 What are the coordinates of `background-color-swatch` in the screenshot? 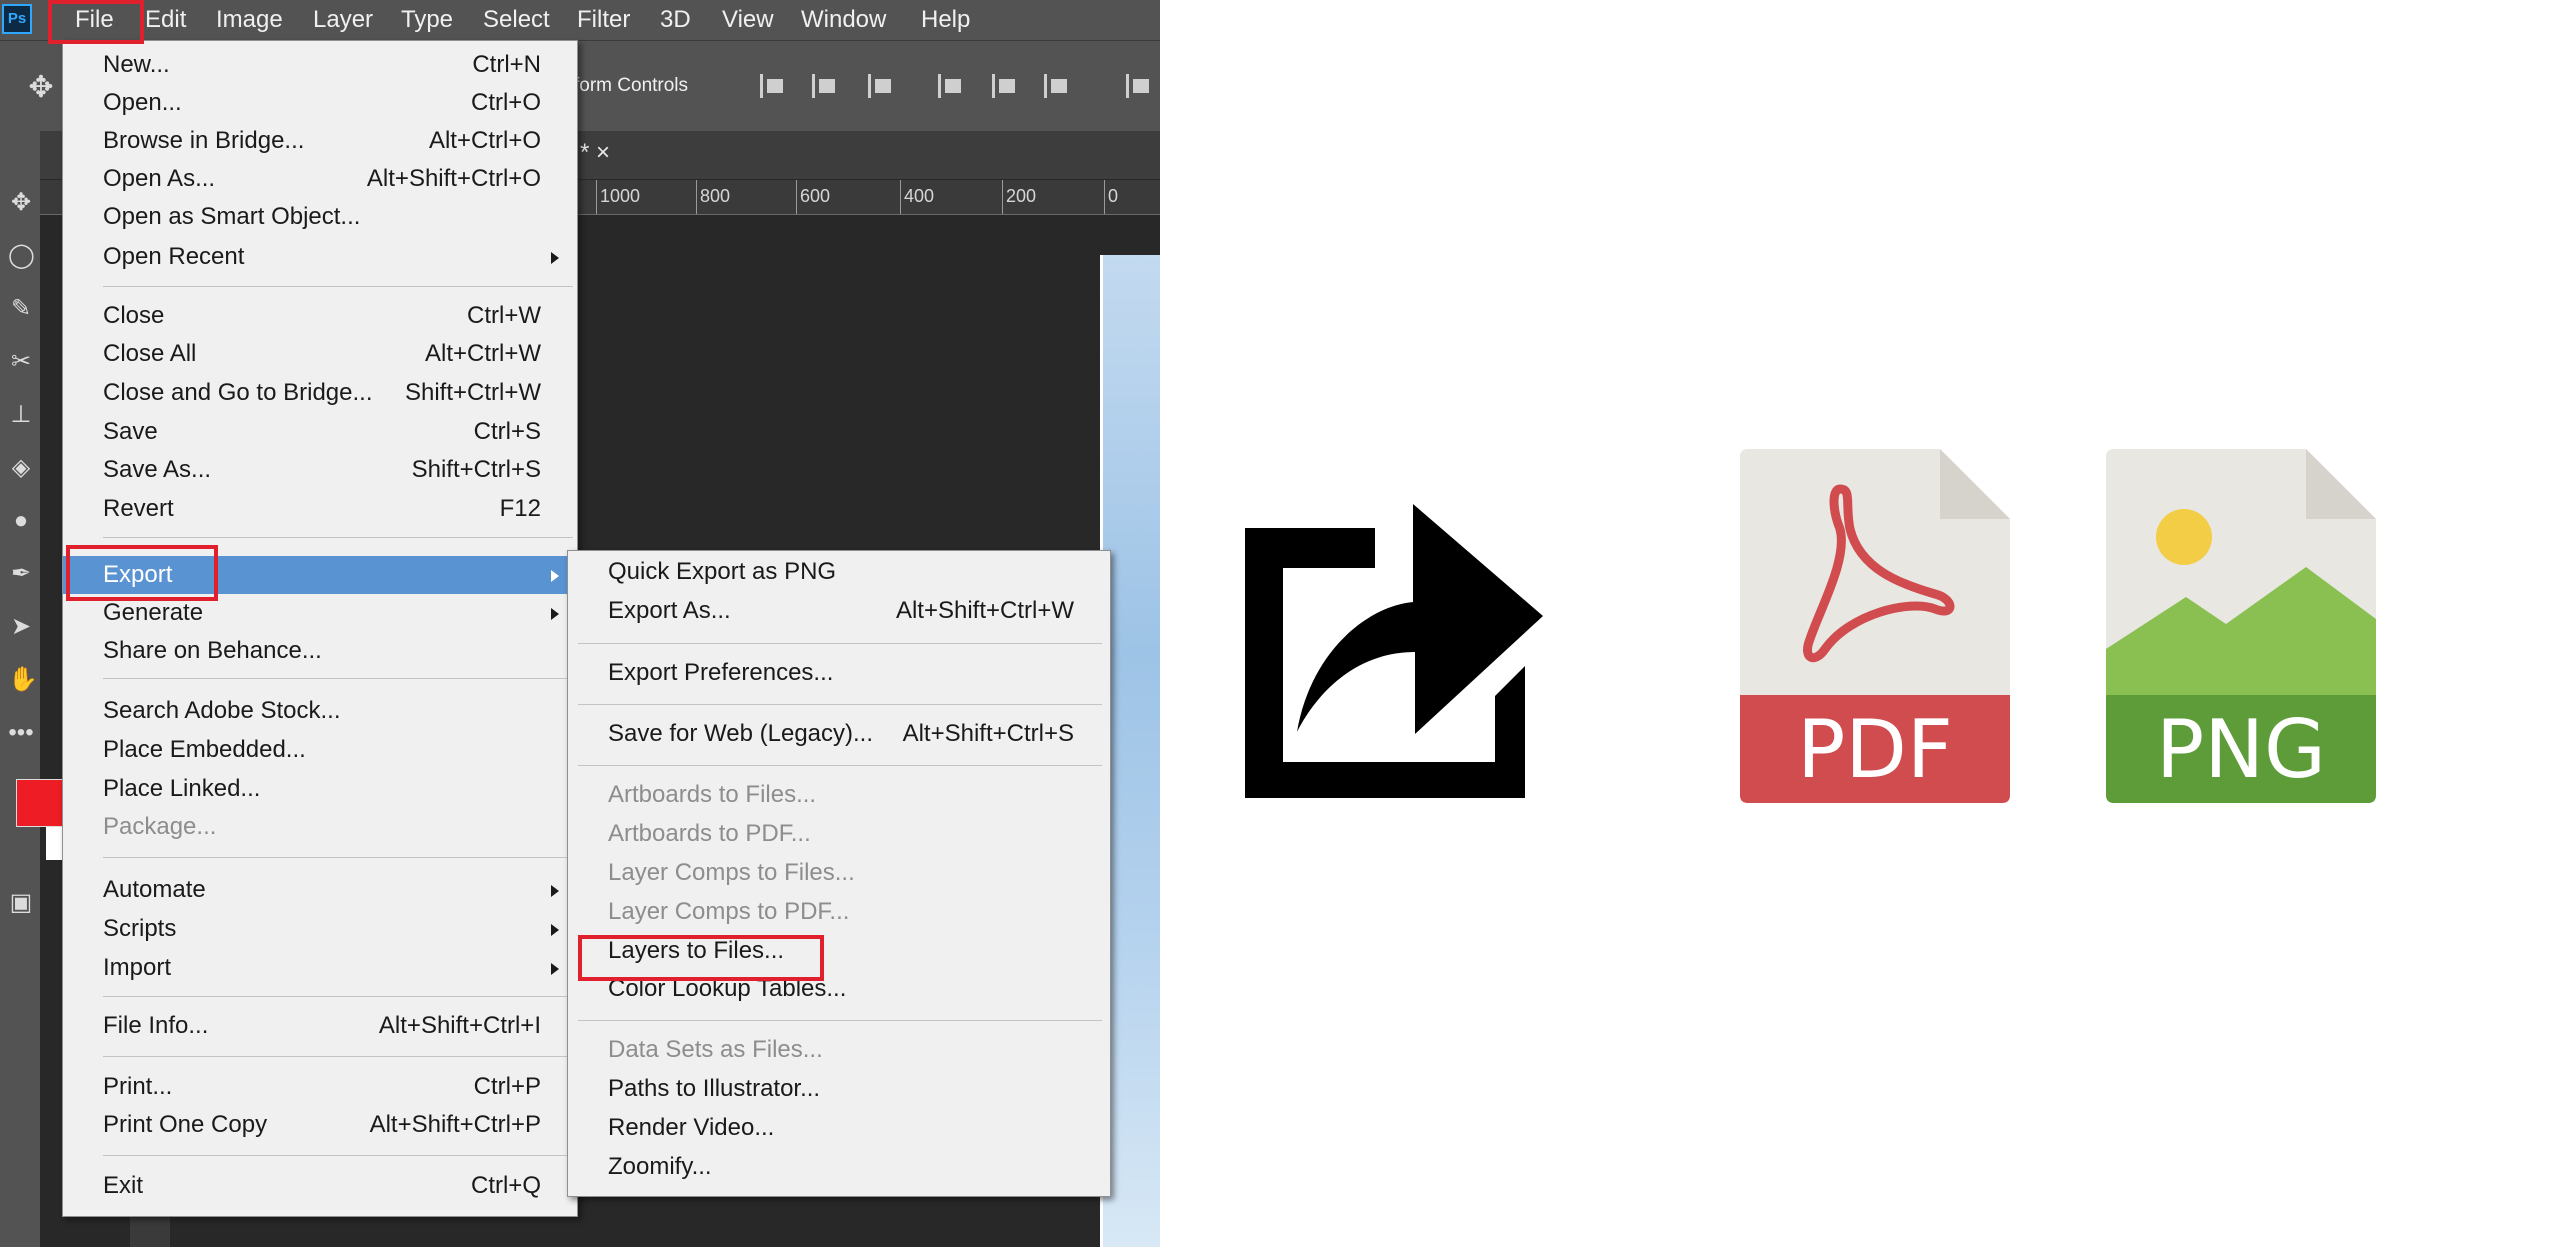 It's located at (54, 843).